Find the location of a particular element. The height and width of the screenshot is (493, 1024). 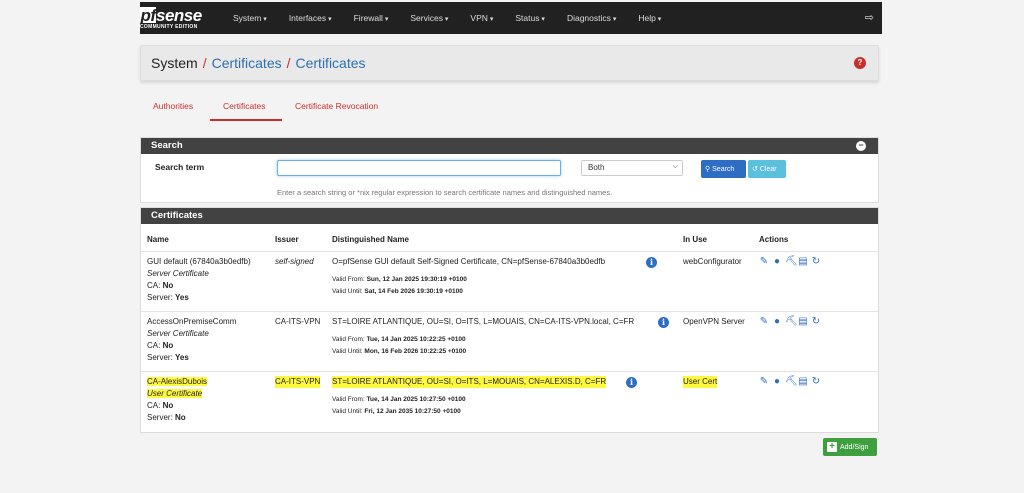

menu-system: System is located at coordinates (250, 18).